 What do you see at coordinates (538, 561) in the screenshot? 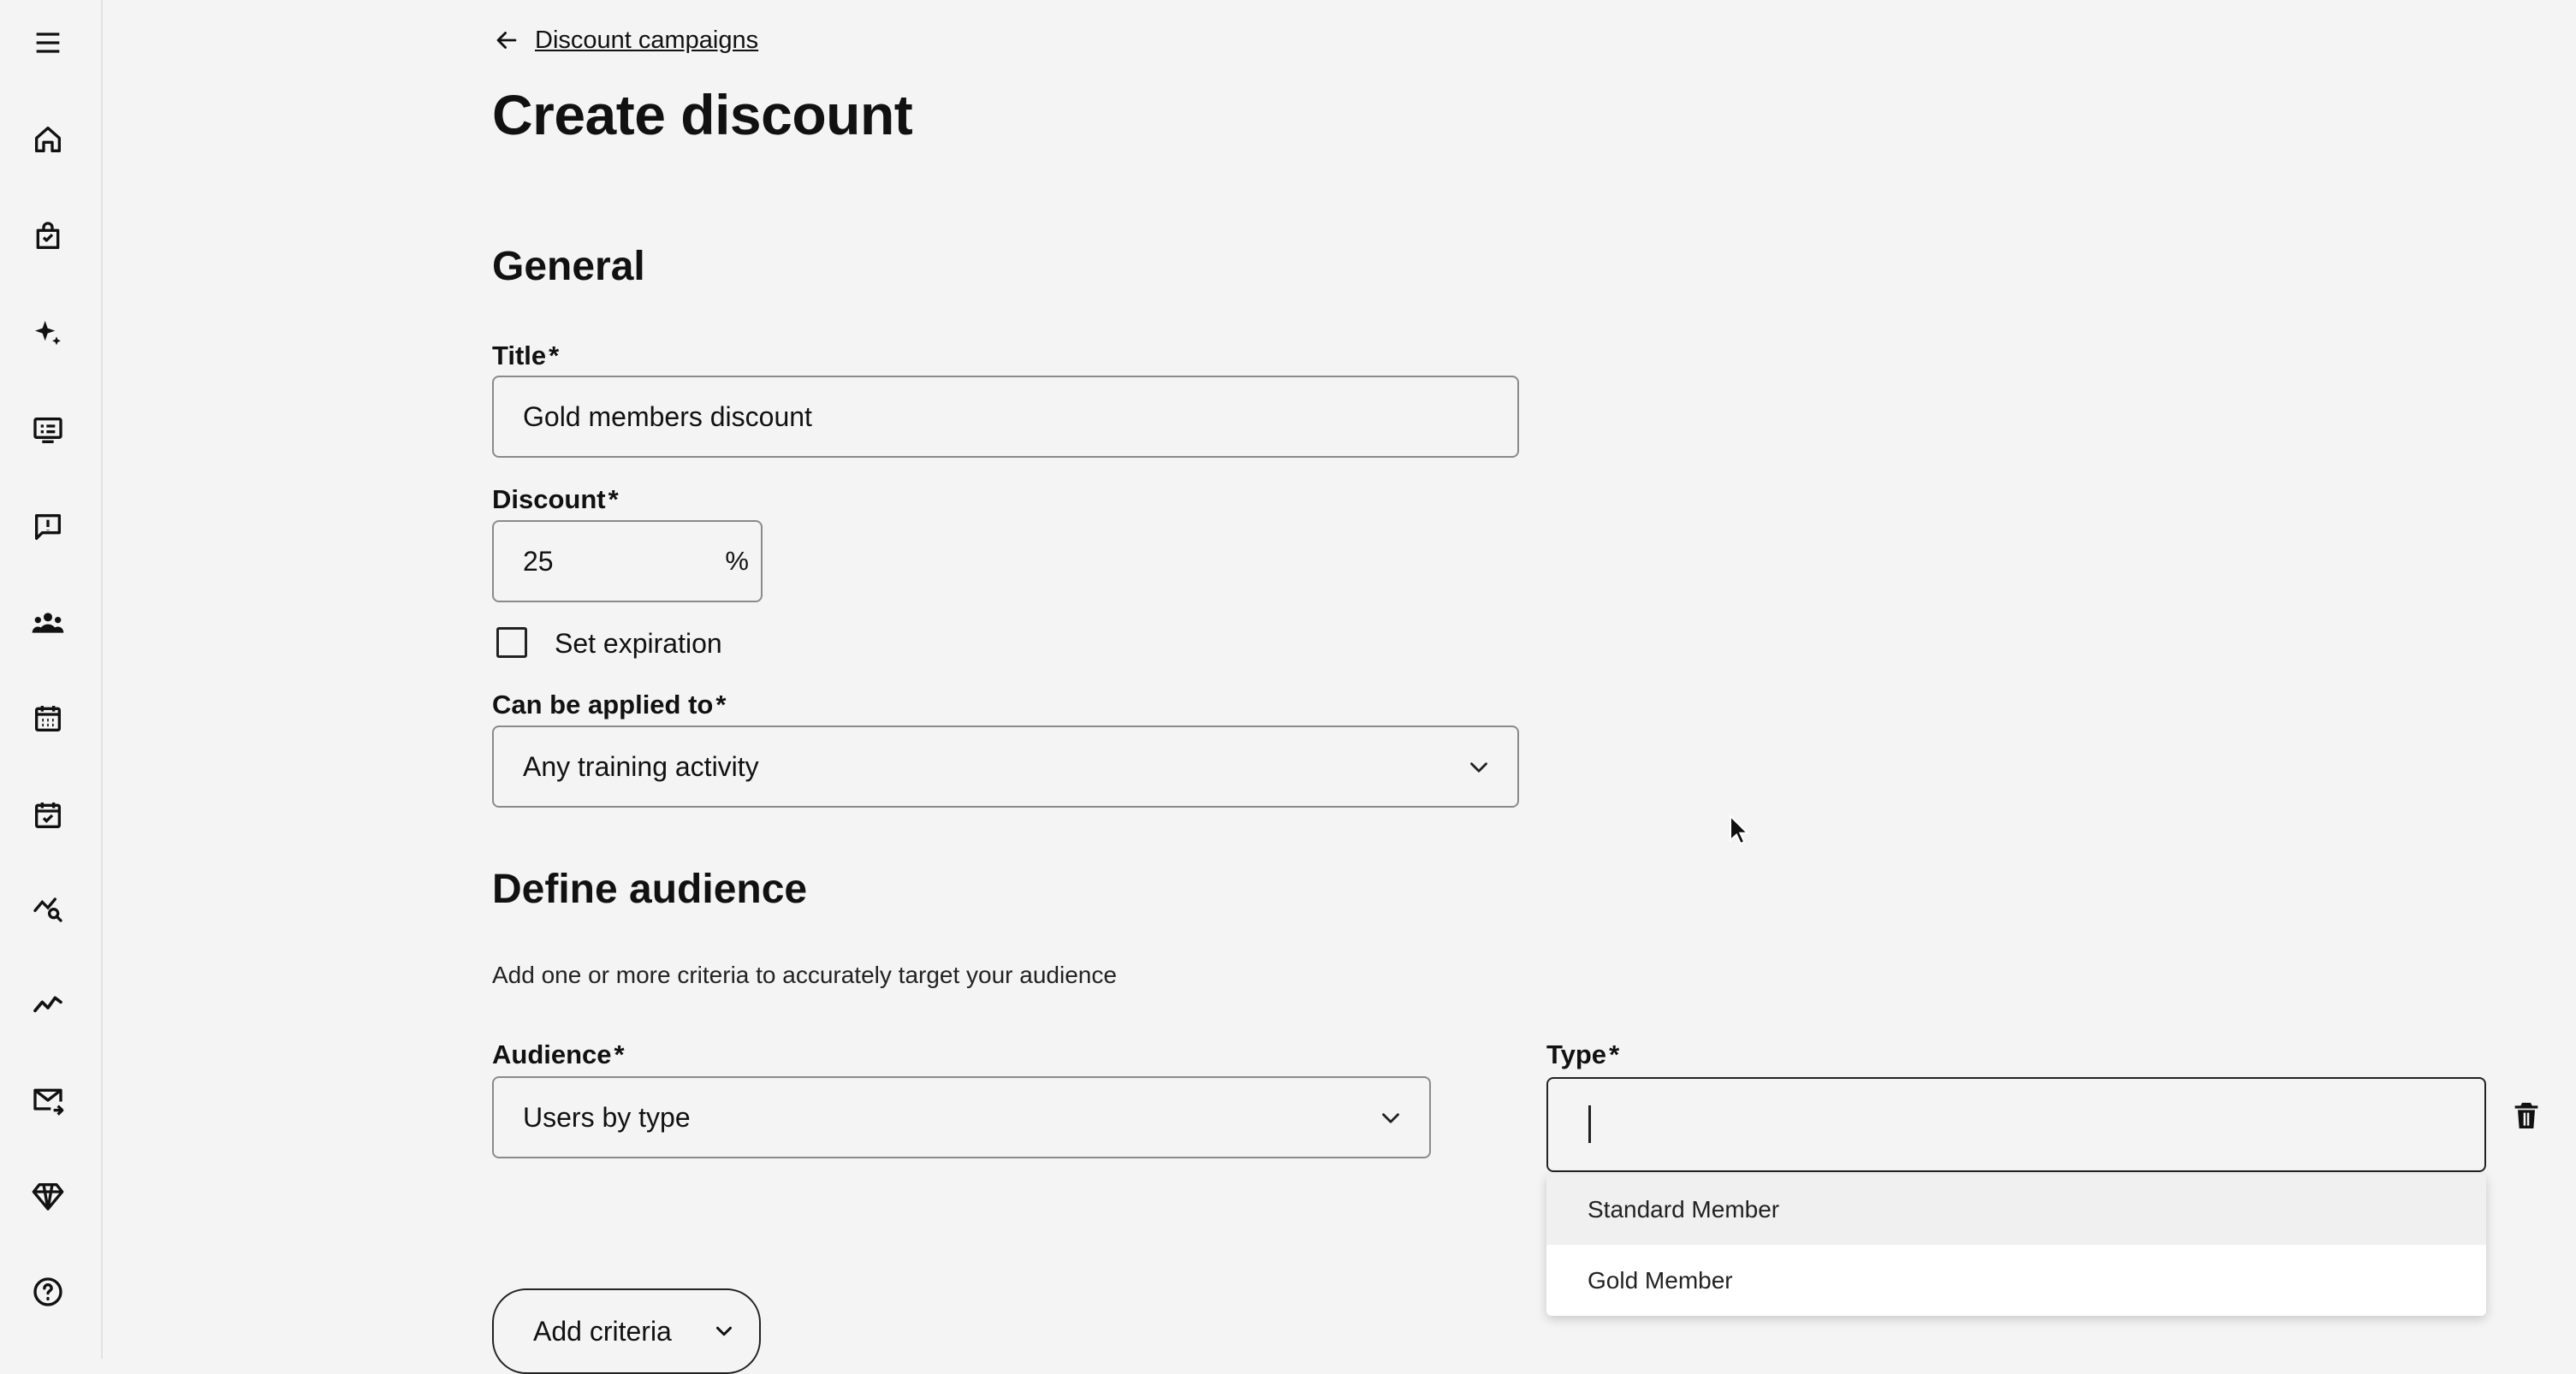
I see `discount-input-value: 25` at bounding box center [538, 561].